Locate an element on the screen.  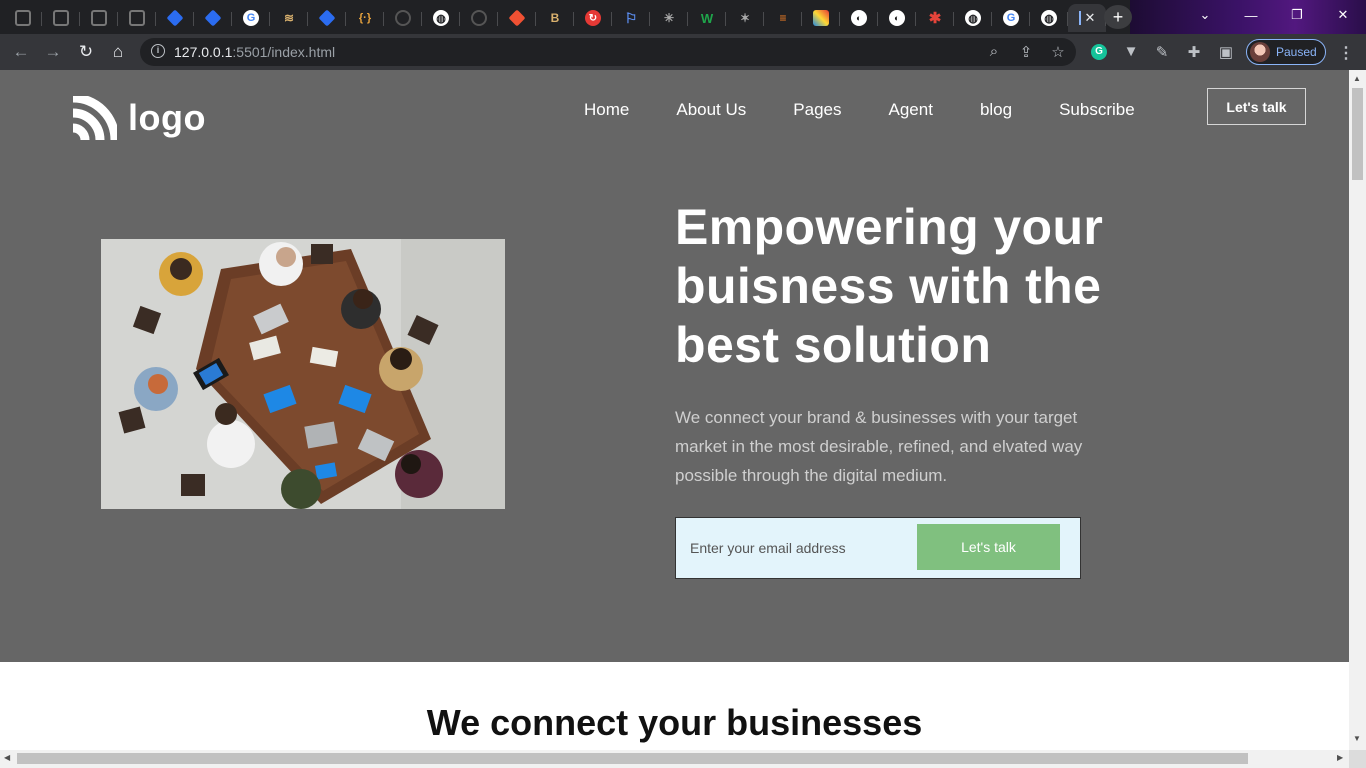
asterisk-icon: ✱ is located at coordinates (935, 18).